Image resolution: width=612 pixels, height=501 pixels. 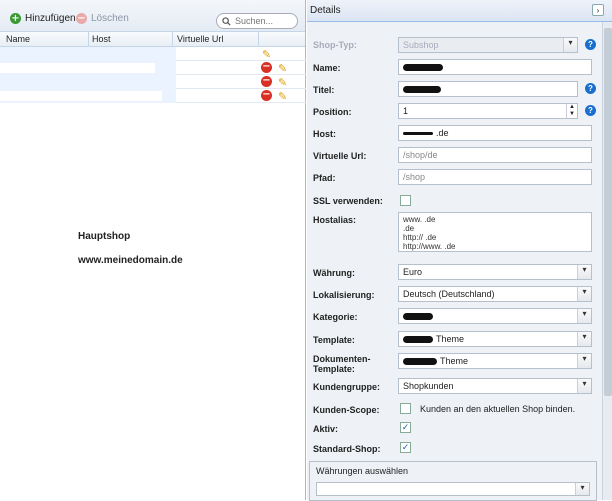 What do you see at coordinates (334, 369) in the screenshot?
I see `label-dokumenten-template: Template:` at bounding box center [334, 369].